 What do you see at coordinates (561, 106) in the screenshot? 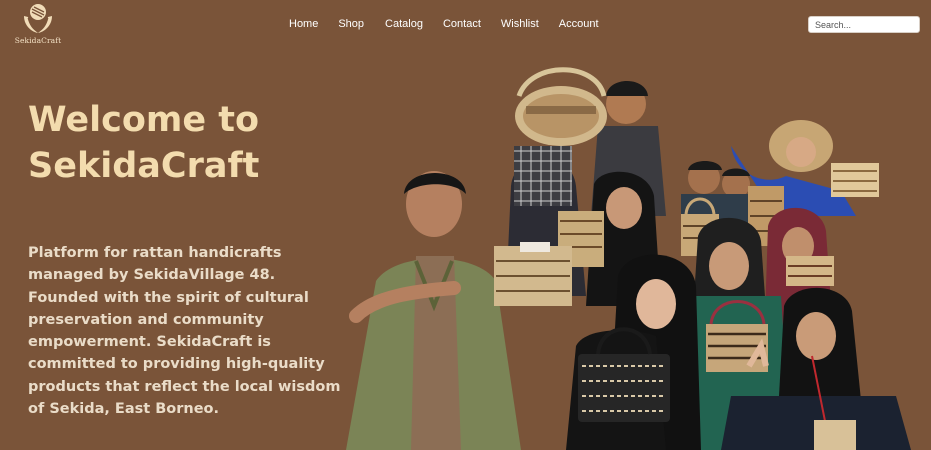
I see `rattan-basket-top` at bounding box center [561, 106].